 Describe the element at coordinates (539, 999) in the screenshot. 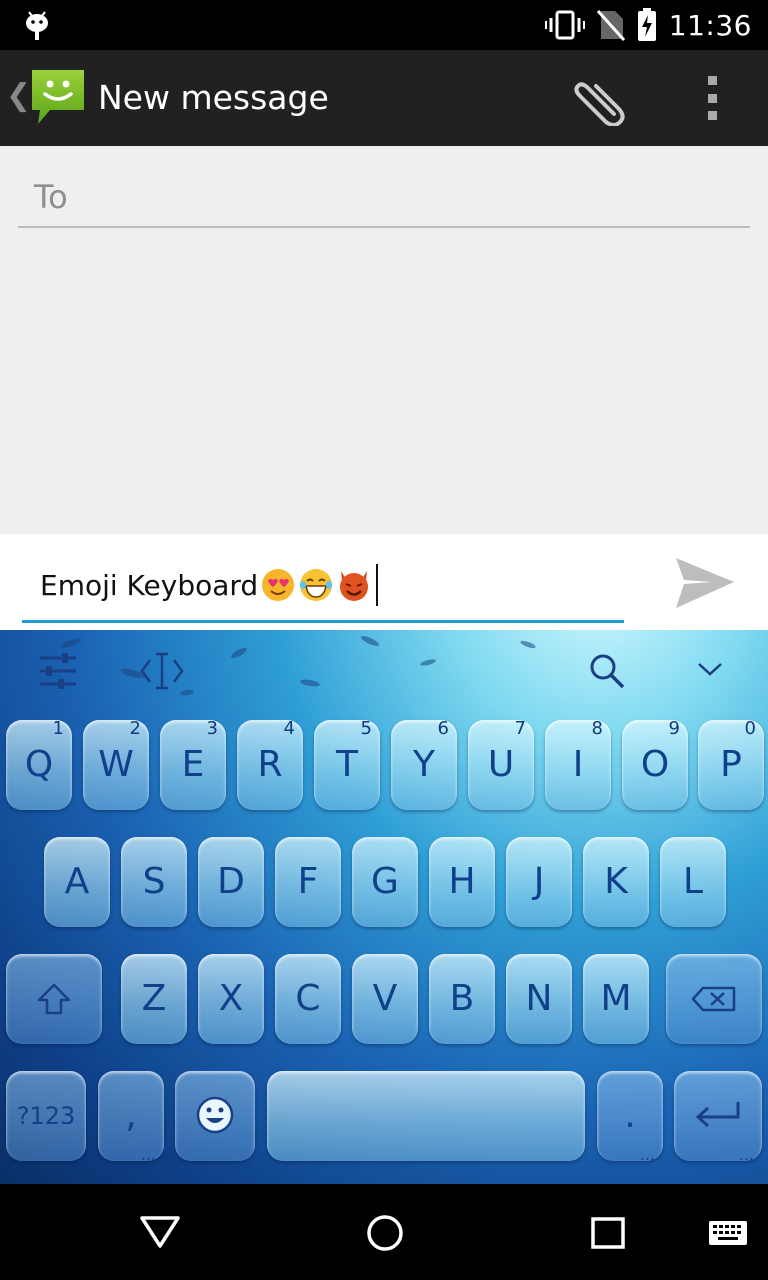

I see `key-n: N` at that location.